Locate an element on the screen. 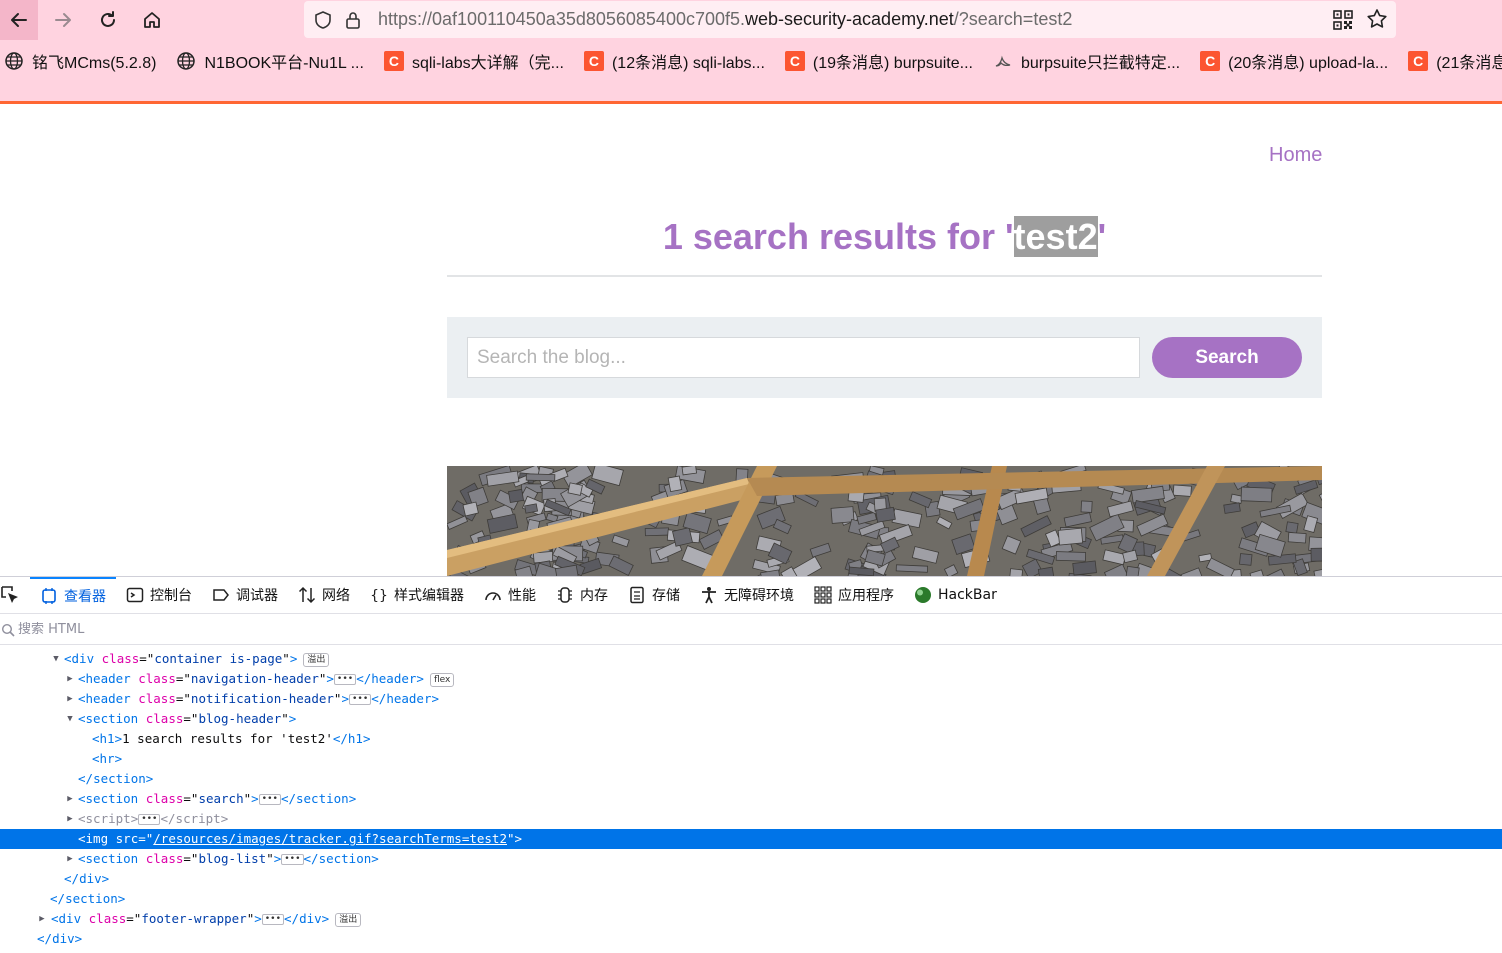 This screenshot has width=1502, height=953. lock-icon is located at coordinates (353, 20).